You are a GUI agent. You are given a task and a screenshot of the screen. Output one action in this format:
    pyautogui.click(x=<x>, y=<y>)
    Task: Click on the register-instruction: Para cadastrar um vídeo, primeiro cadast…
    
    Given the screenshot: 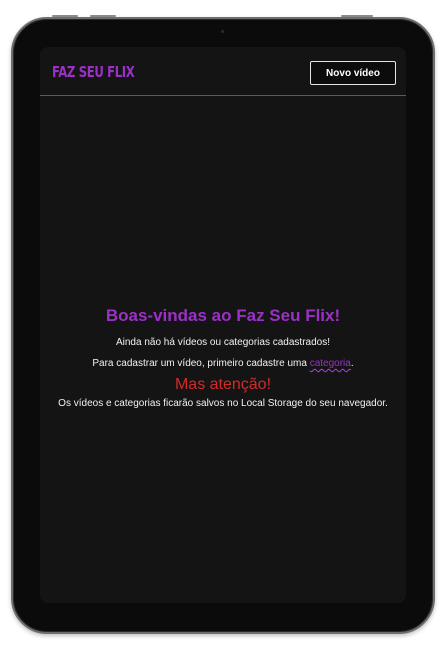 What is the action you would take?
    pyautogui.click(x=223, y=363)
    